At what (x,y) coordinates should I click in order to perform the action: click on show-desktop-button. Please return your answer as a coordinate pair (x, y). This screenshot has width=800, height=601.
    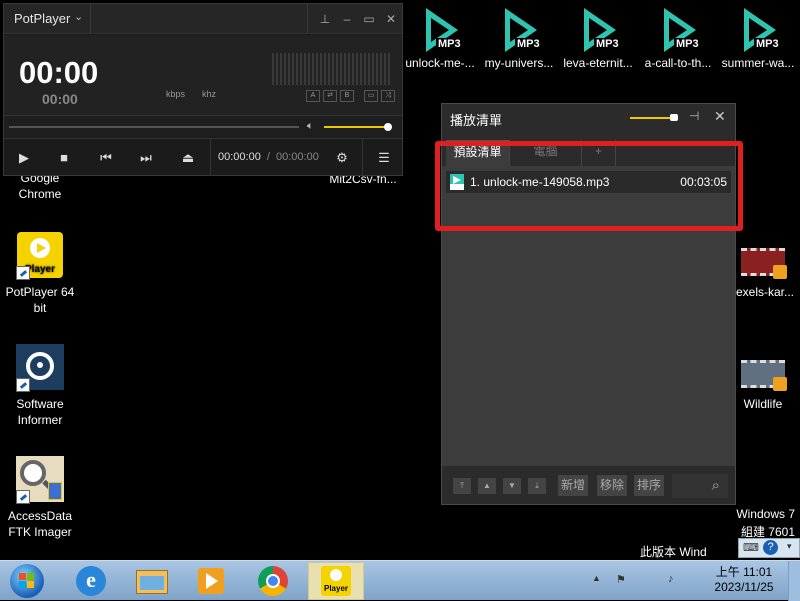
    Looking at the image, I should click on (794, 581).